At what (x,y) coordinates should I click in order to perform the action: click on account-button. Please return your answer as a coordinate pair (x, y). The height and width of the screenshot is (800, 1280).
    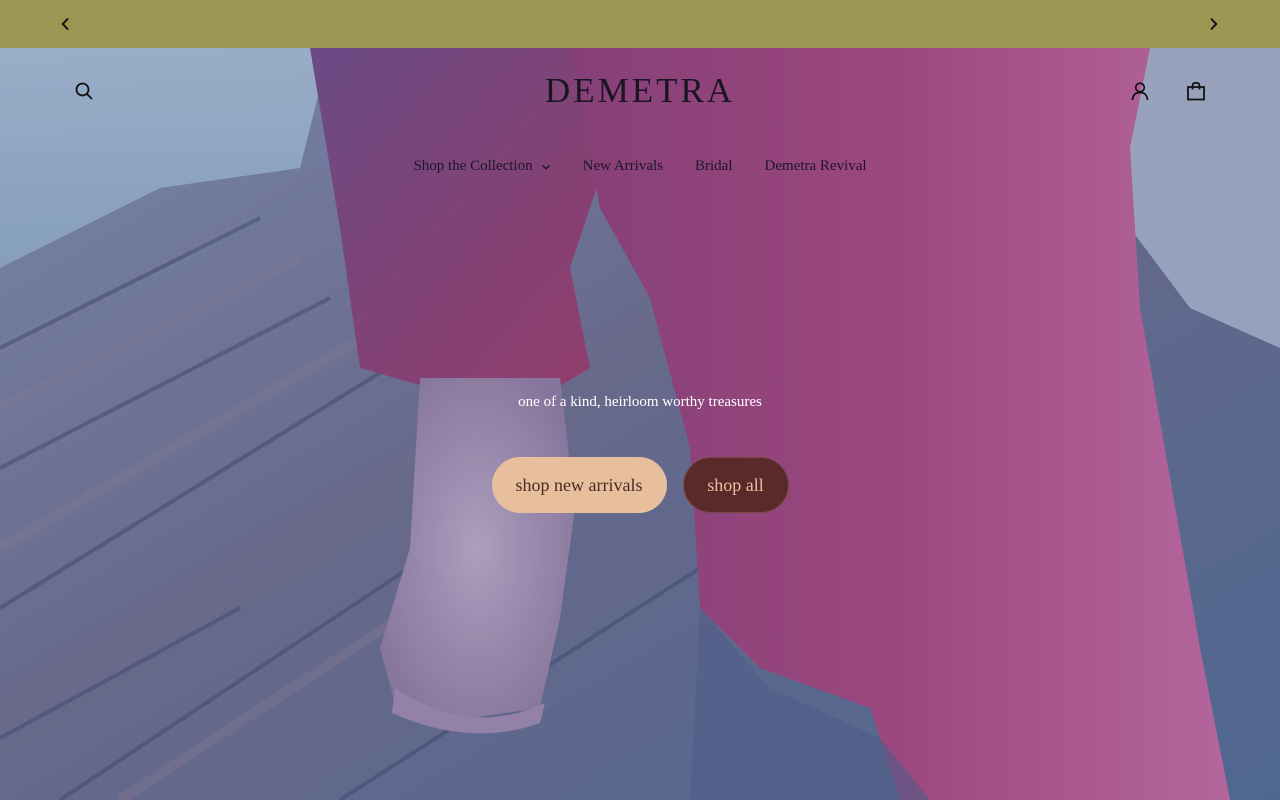
    Looking at the image, I should click on (1140, 91).